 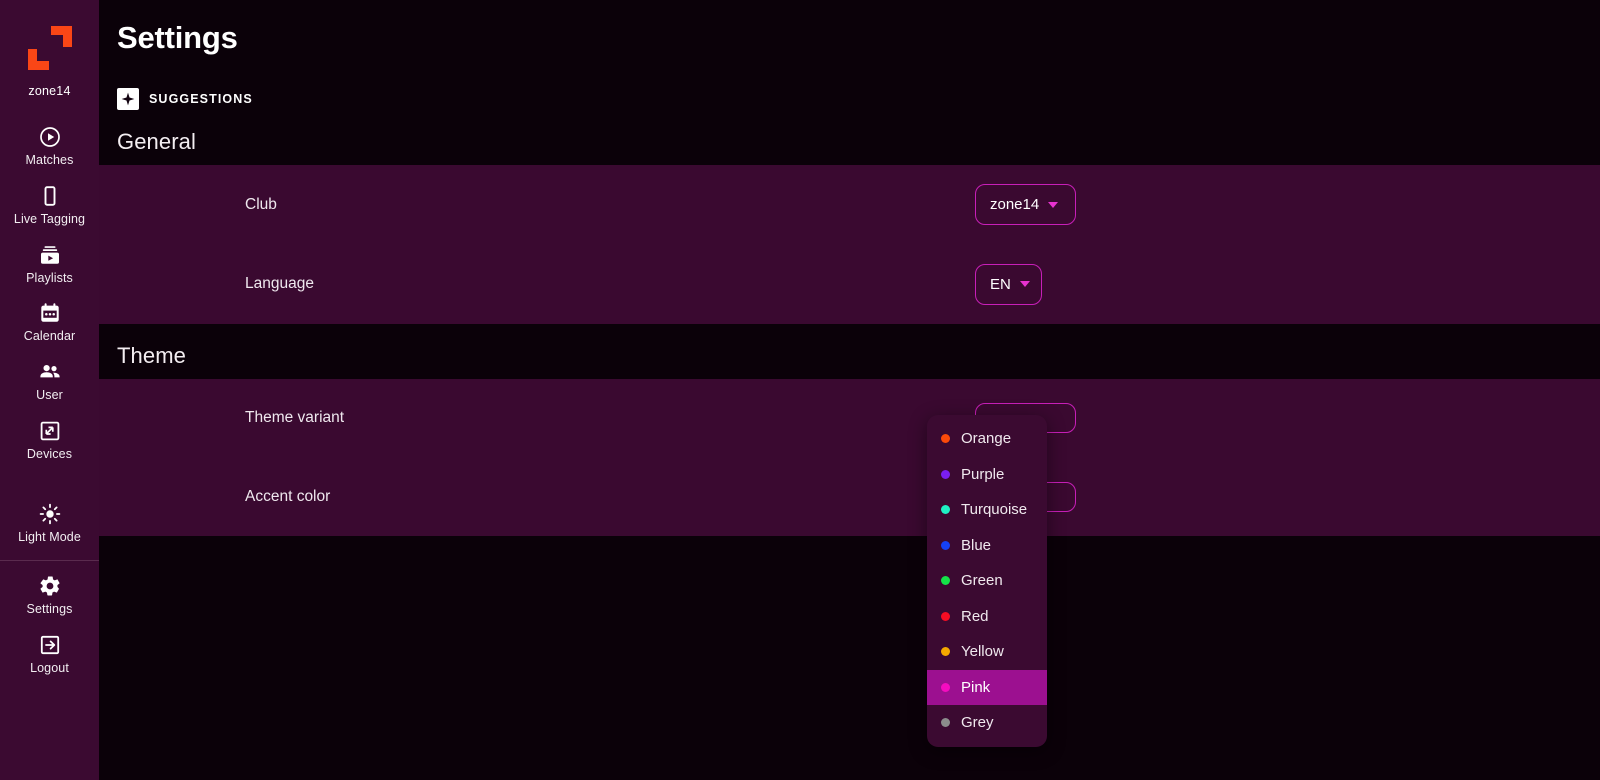 I want to click on accent-option-label: Red, so click(x=975, y=616).